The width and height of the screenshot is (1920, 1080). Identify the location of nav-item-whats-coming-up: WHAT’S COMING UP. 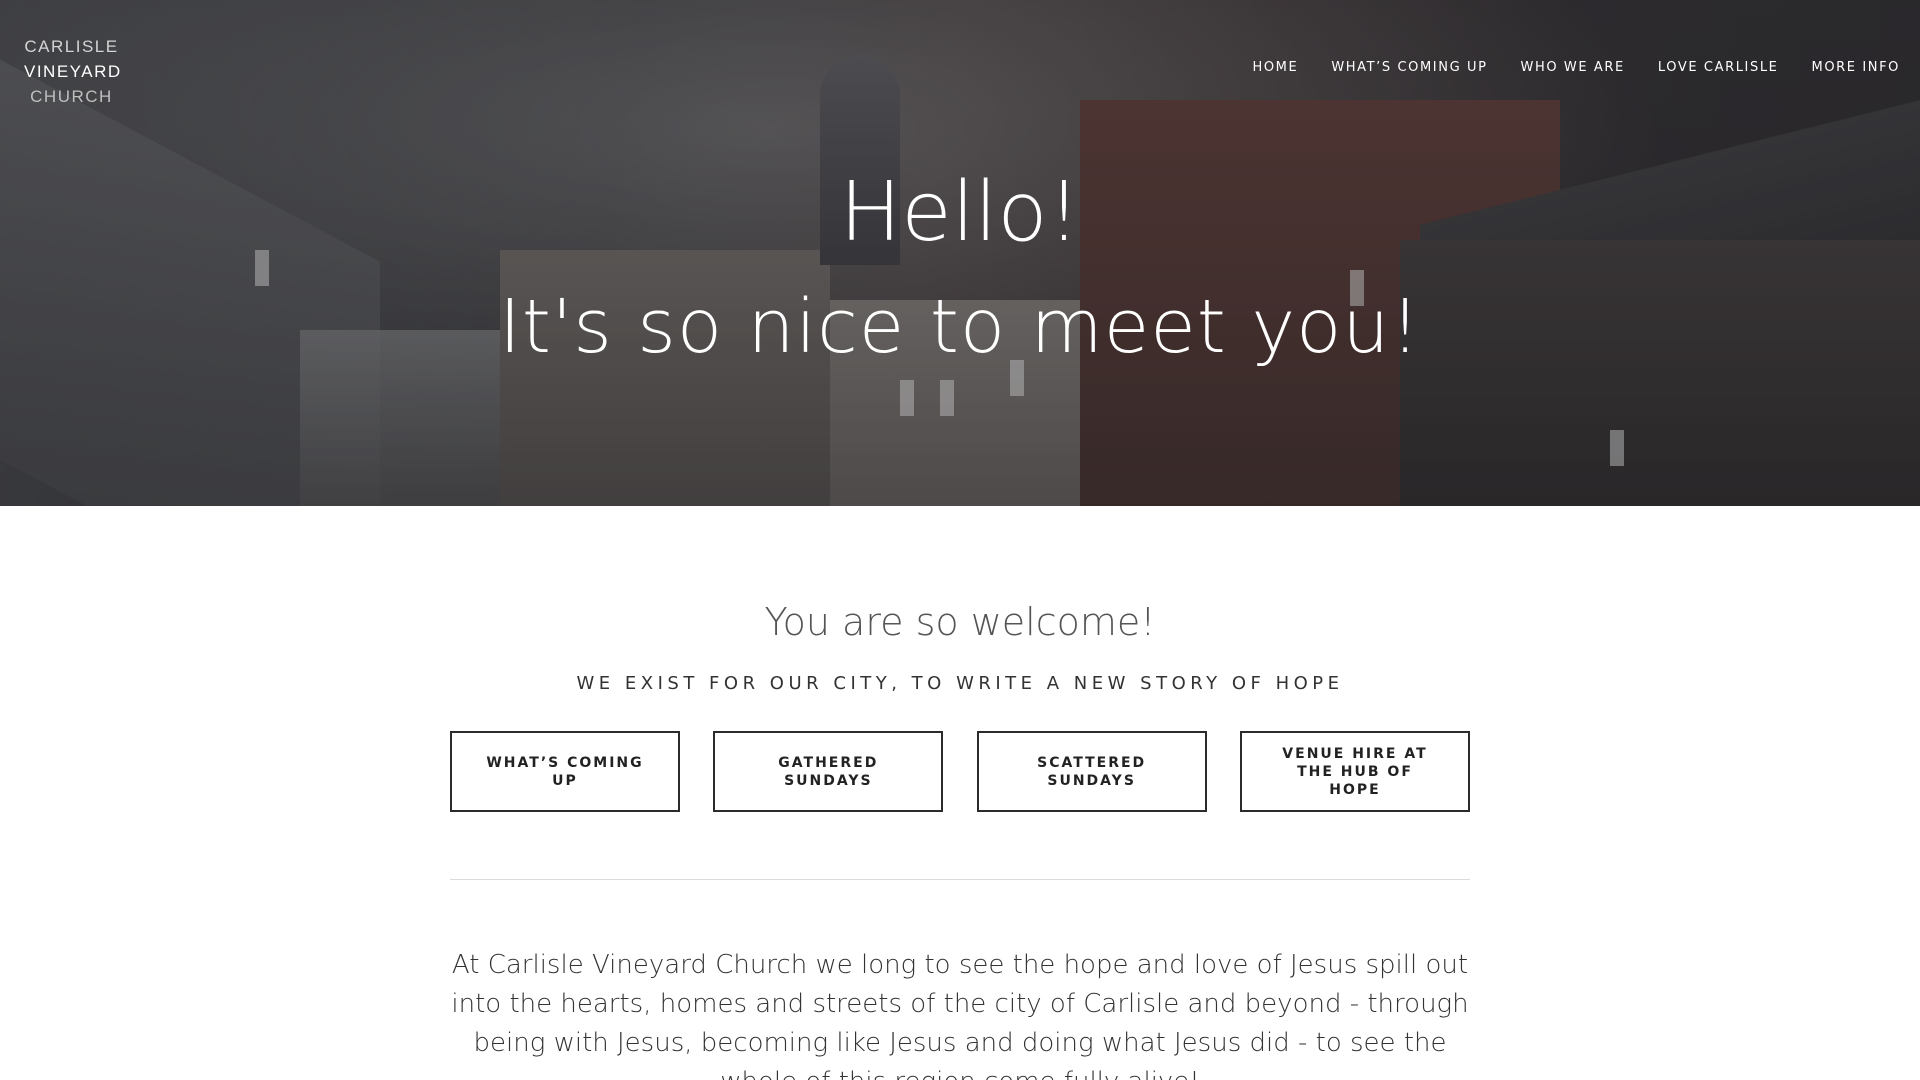
(1409, 67).